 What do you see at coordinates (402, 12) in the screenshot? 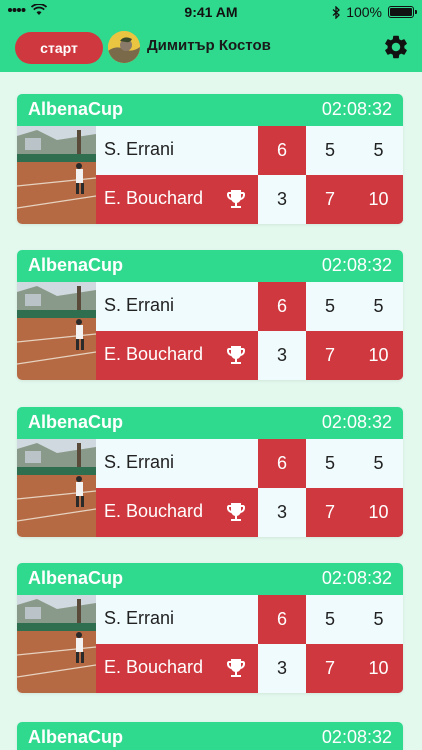
I see `battery-icon` at bounding box center [402, 12].